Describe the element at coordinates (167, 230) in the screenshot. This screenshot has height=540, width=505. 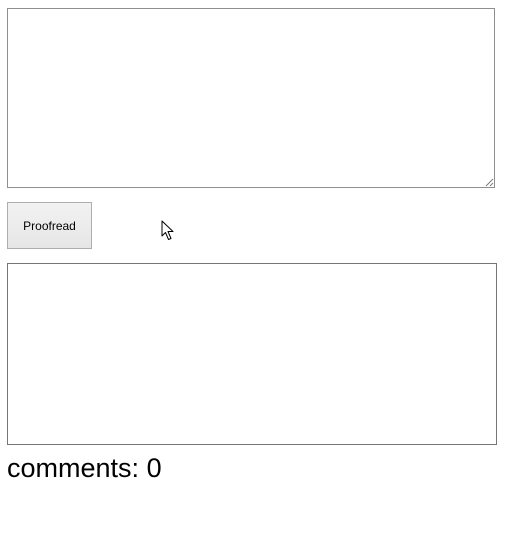
I see `mouse-pointer-icon` at that location.